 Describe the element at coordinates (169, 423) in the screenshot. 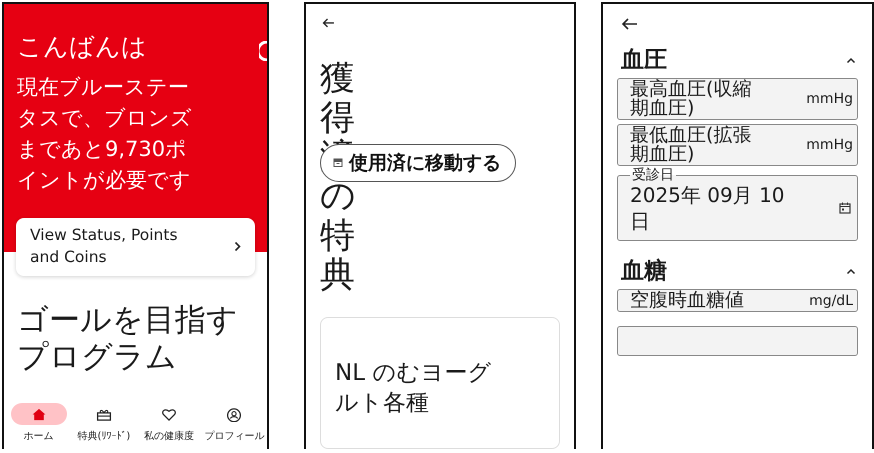

I see `nav-item: 私の健康度` at that location.